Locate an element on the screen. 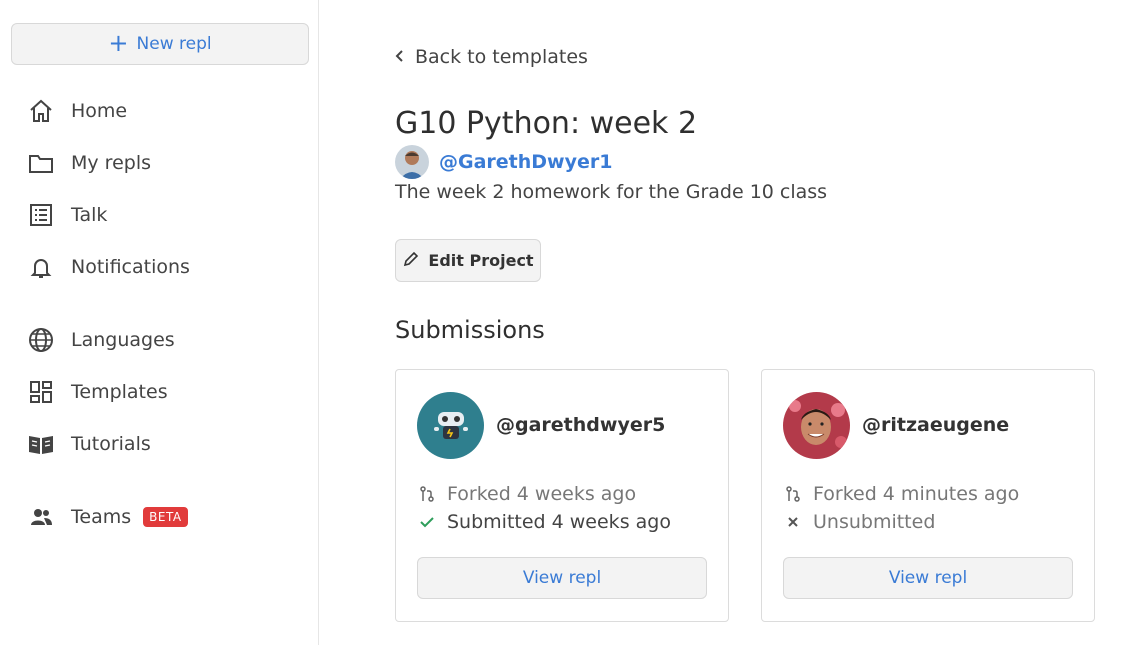 This screenshot has height=645, width=1123. sidebar-item-home: Home is located at coordinates (159, 111).